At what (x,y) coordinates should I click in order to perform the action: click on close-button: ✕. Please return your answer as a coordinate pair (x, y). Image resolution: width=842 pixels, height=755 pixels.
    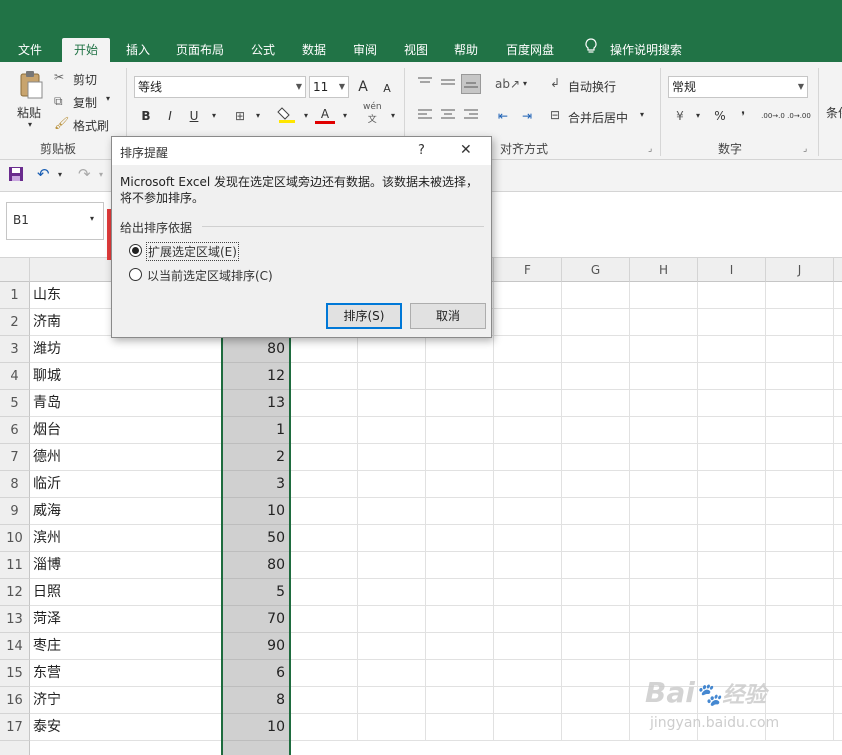
    Looking at the image, I should click on (466, 150).